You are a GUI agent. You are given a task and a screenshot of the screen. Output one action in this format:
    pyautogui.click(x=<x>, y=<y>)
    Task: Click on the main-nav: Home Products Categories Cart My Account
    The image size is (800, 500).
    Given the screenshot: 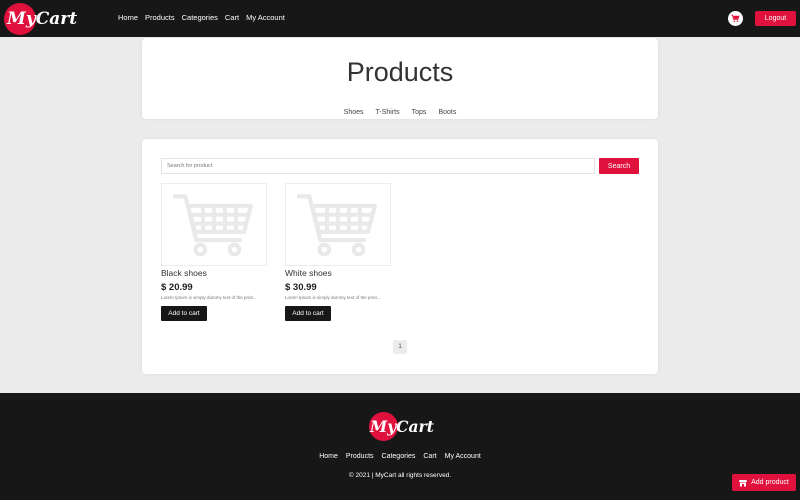 What is the action you would take?
    pyautogui.click(x=201, y=17)
    